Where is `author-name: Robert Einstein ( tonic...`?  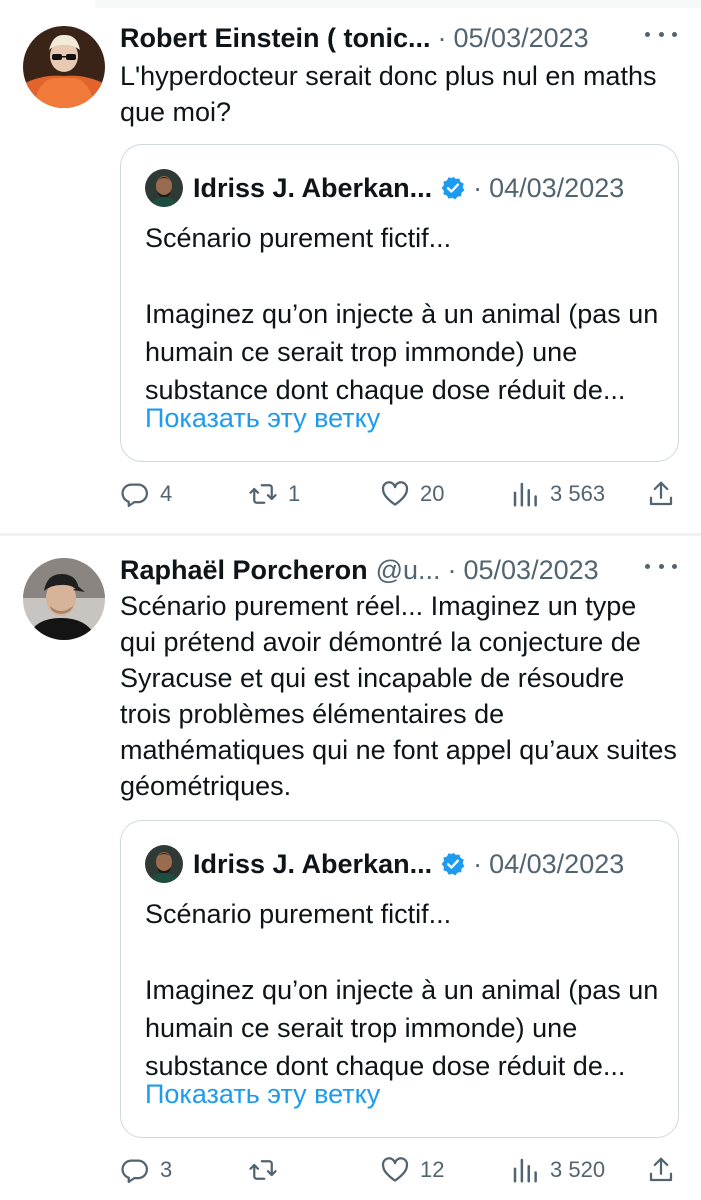
author-name: Robert Einstein ( tonic... is located at coordinates (275, 38).